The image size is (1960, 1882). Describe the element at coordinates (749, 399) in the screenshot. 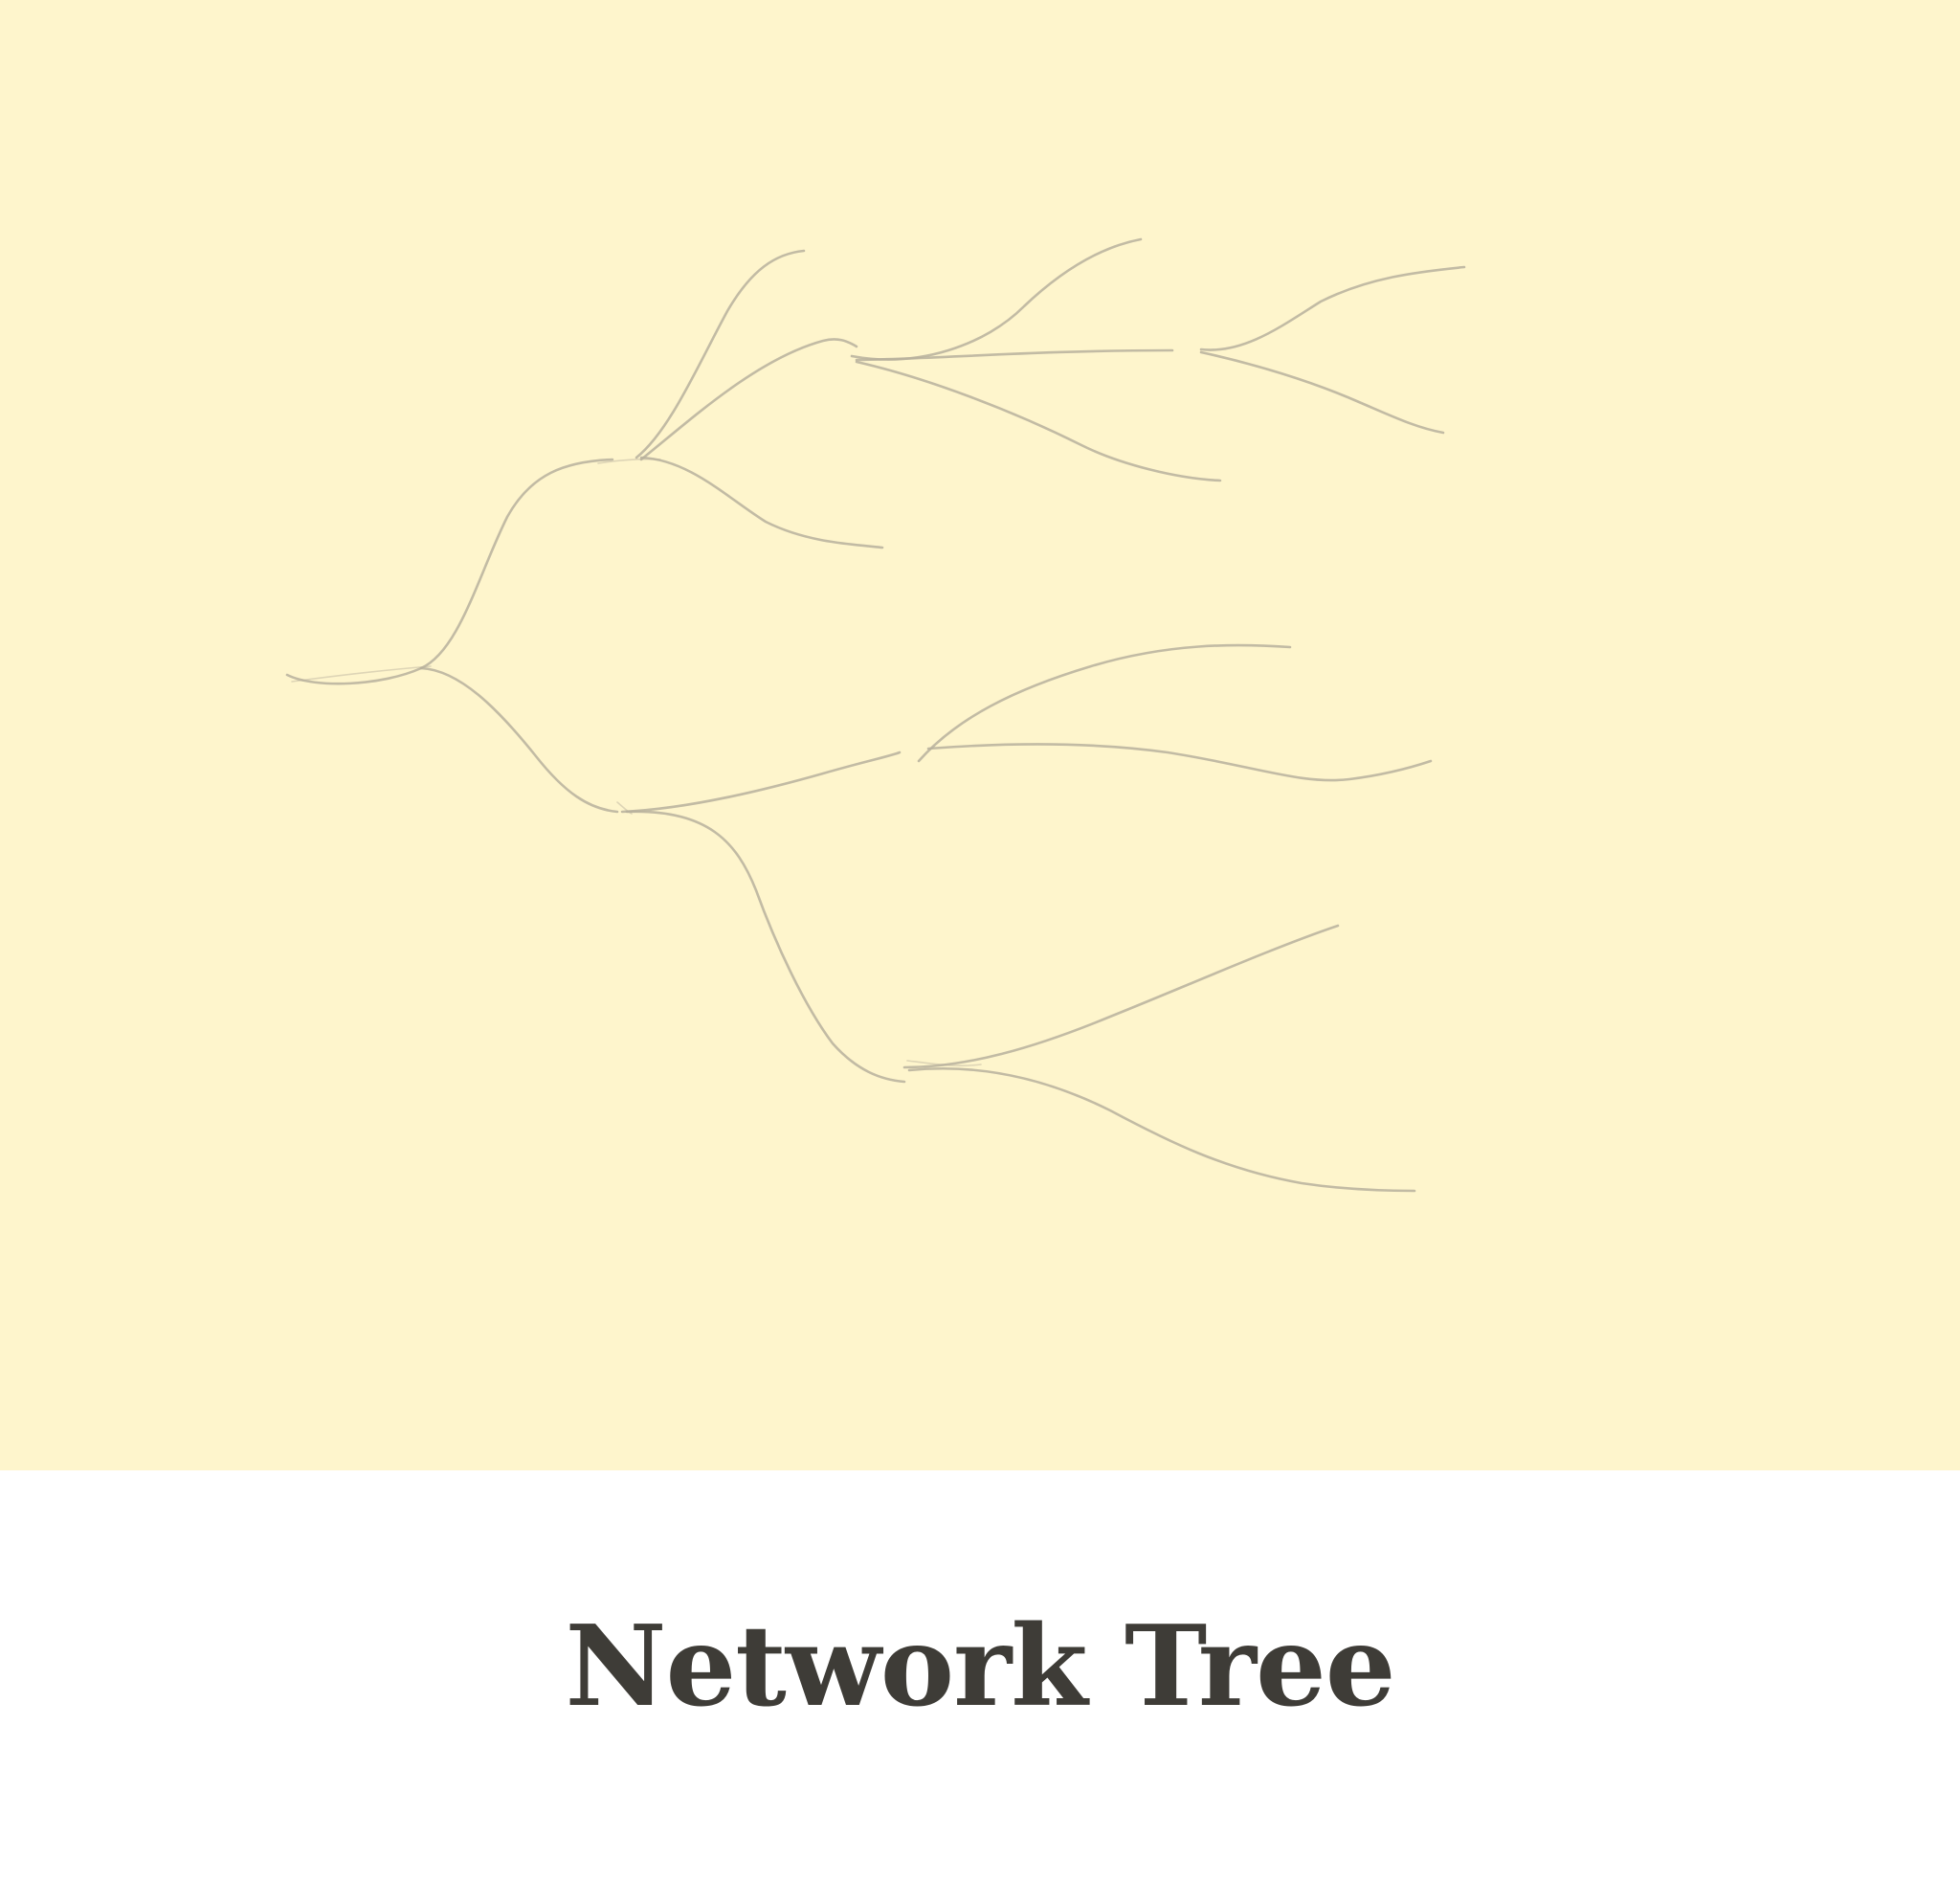

I see `branch-upper-to-mid` at that location.